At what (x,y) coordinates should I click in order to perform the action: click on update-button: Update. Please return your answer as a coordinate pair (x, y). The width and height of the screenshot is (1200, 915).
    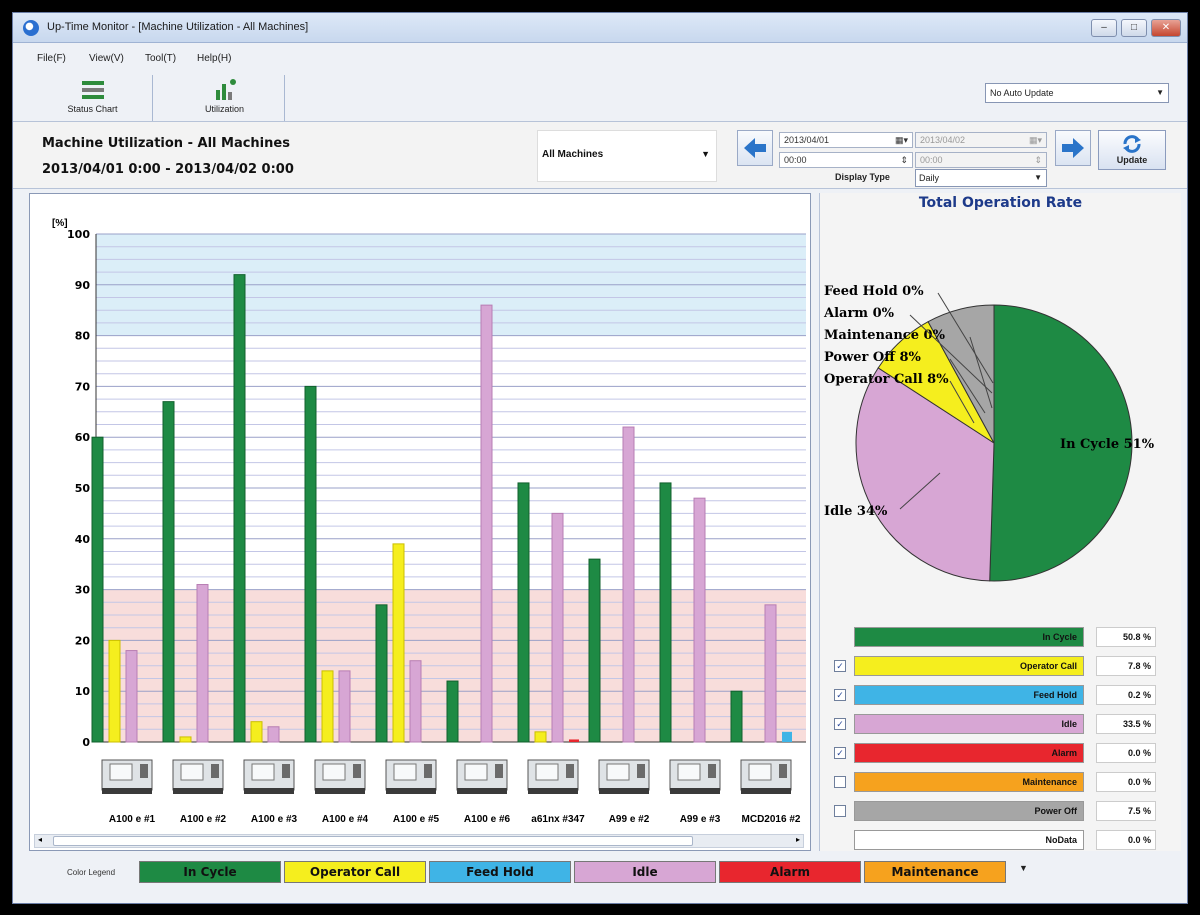
    Looking at the image, I should click on (1132, 150).